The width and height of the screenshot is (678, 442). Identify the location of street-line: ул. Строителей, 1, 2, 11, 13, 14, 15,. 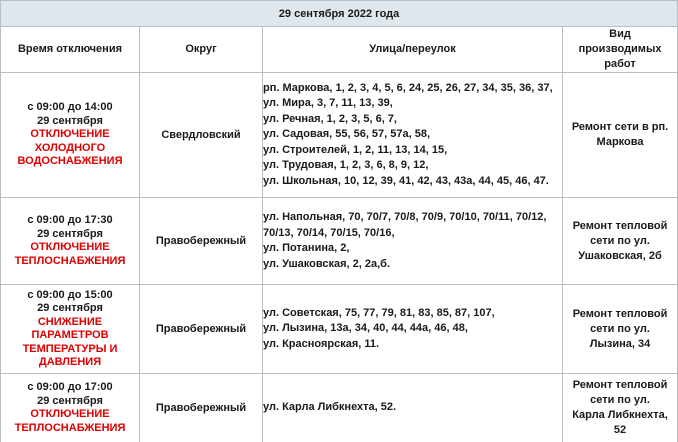
(412, 151).